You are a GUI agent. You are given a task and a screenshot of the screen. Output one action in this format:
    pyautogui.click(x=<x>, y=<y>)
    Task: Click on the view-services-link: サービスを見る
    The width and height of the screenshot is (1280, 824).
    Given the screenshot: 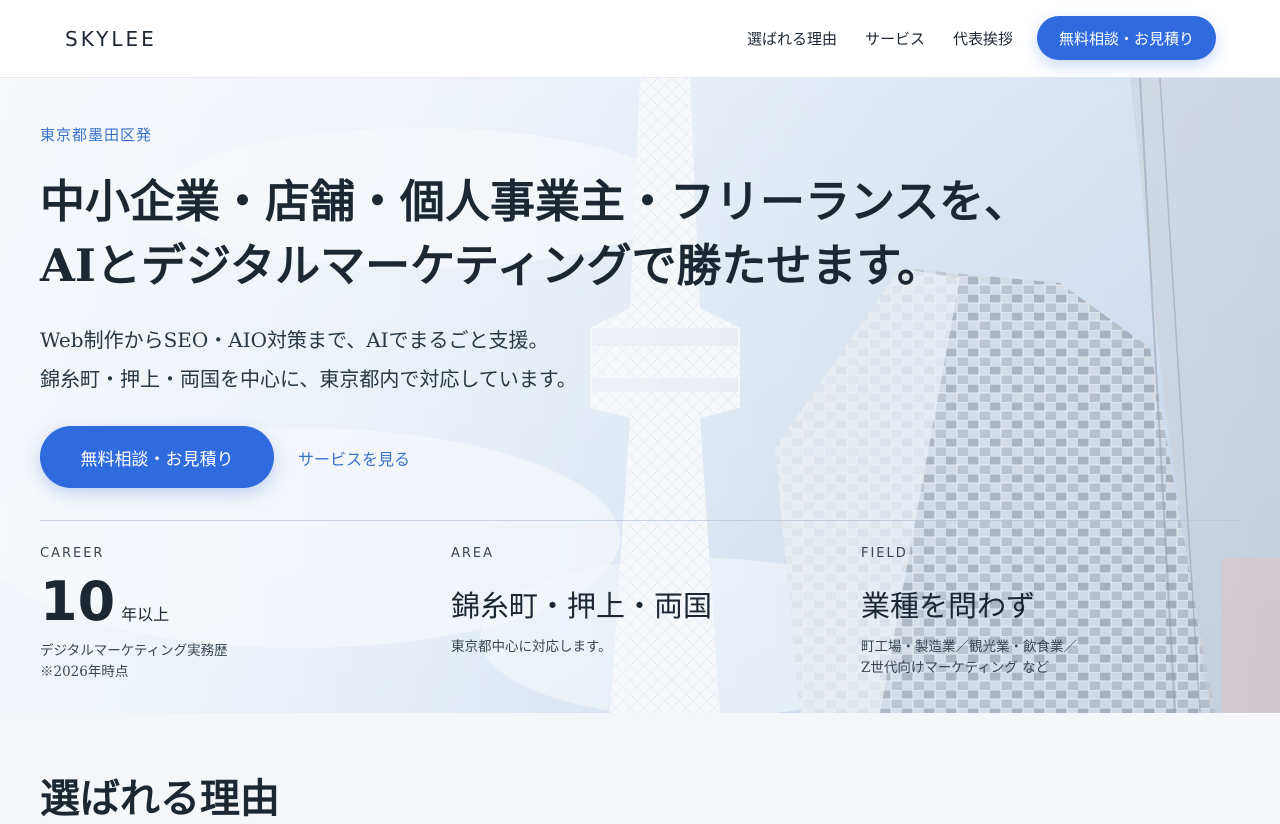 What is the action you would take?
    pyautogui.click(x=354, y=458)
    